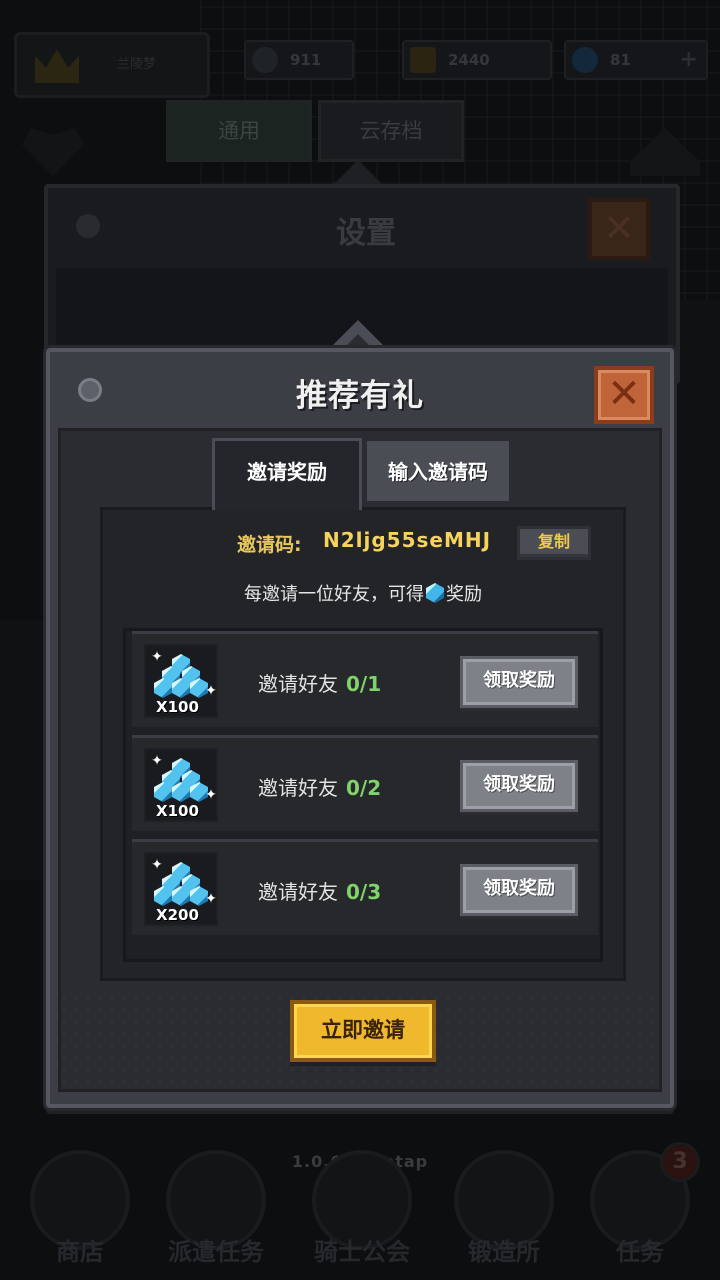 This screenshot has width=720, height=1280. What do you see at coordinates (391, 131) in the screenshot?
I see `settings-tab-cloud-save: 云存档` at bounding box center [391, 131].